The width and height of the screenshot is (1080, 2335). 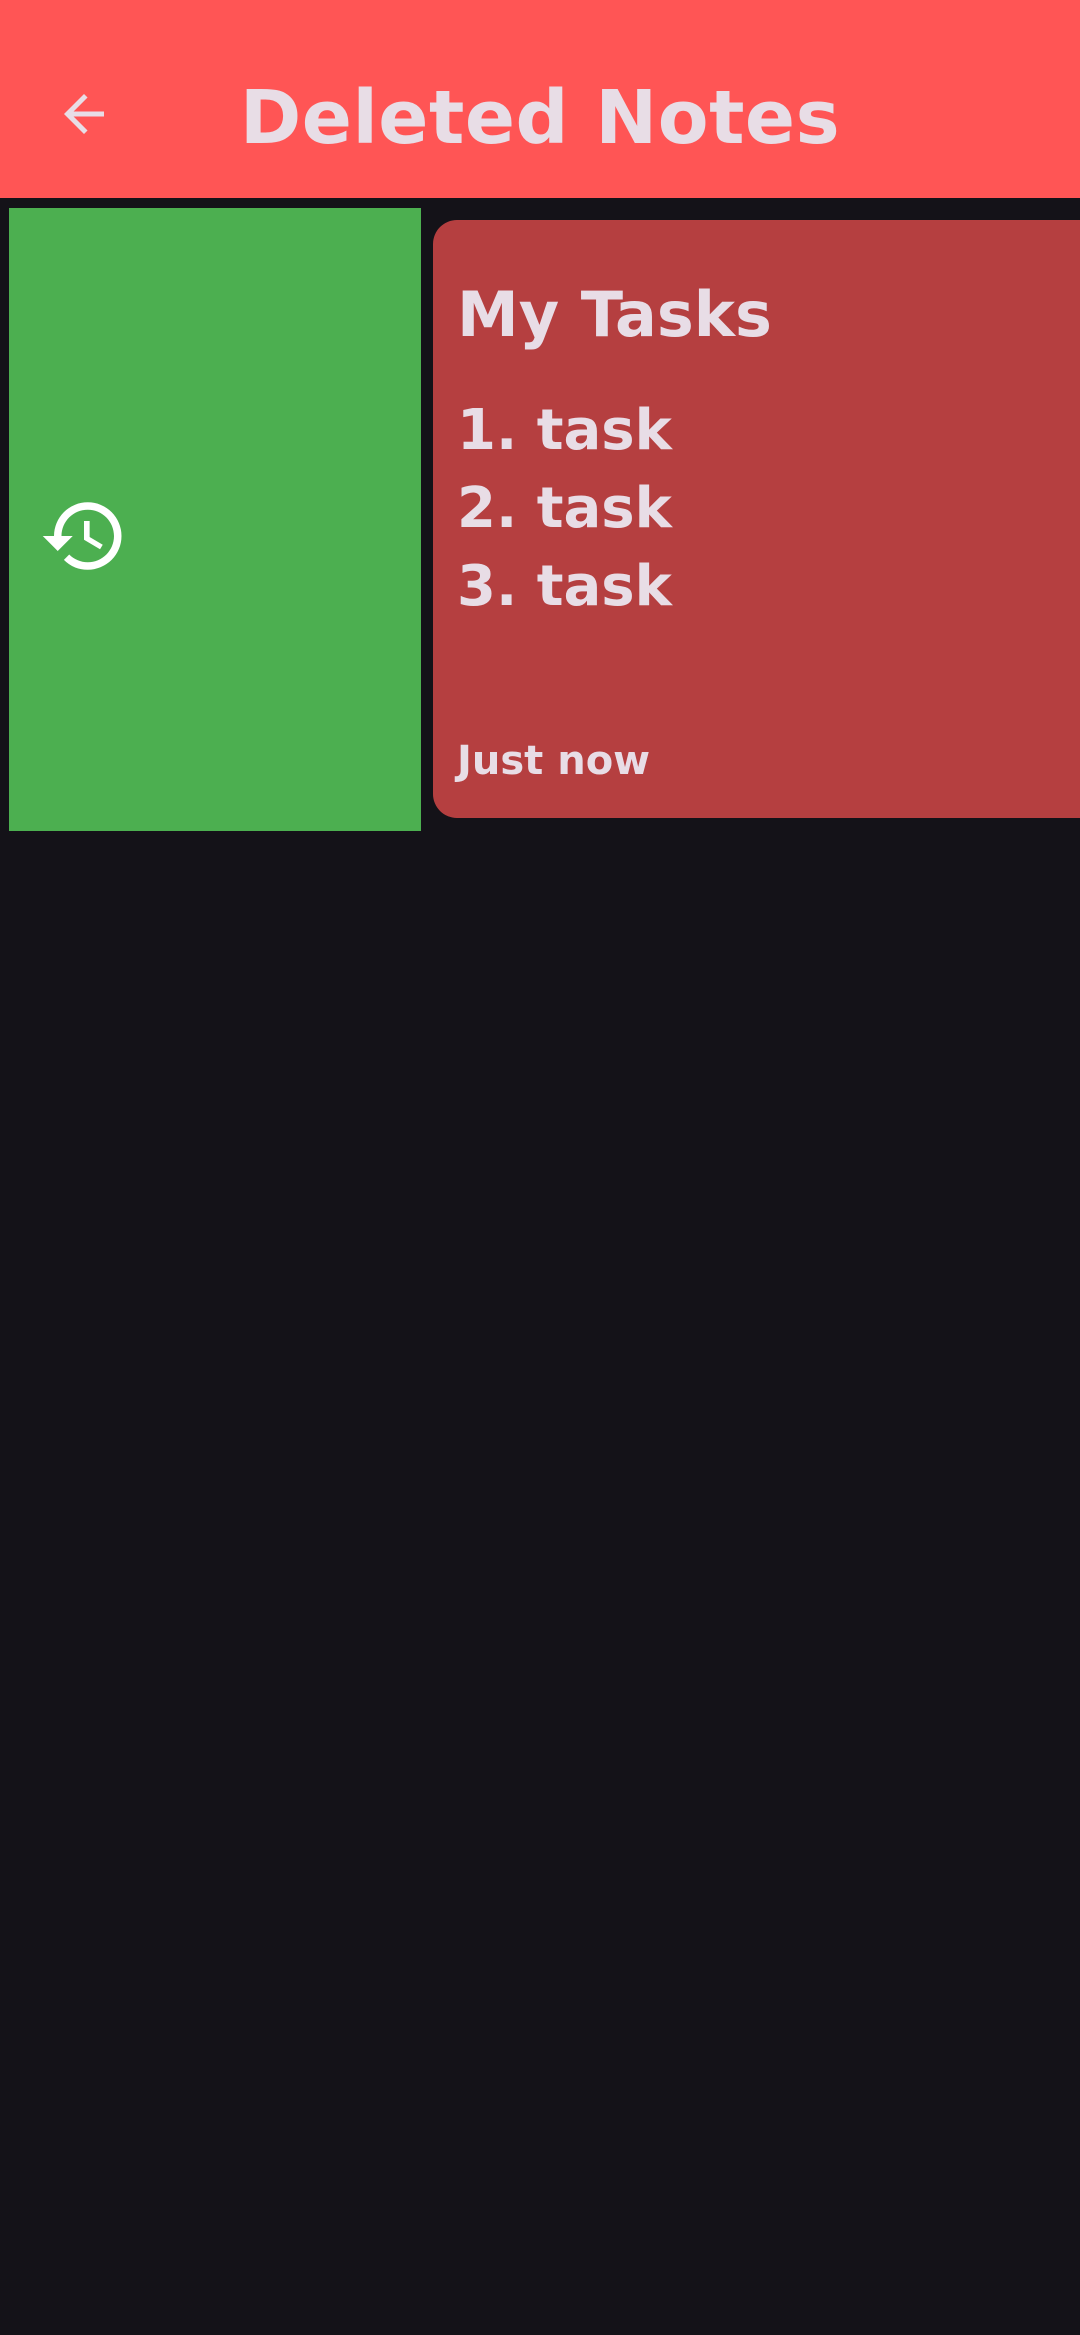 What do you see at coordinates (215, 519) in the screenshot?
I see `restore-swipe-action` at bounding box center [215, 519].